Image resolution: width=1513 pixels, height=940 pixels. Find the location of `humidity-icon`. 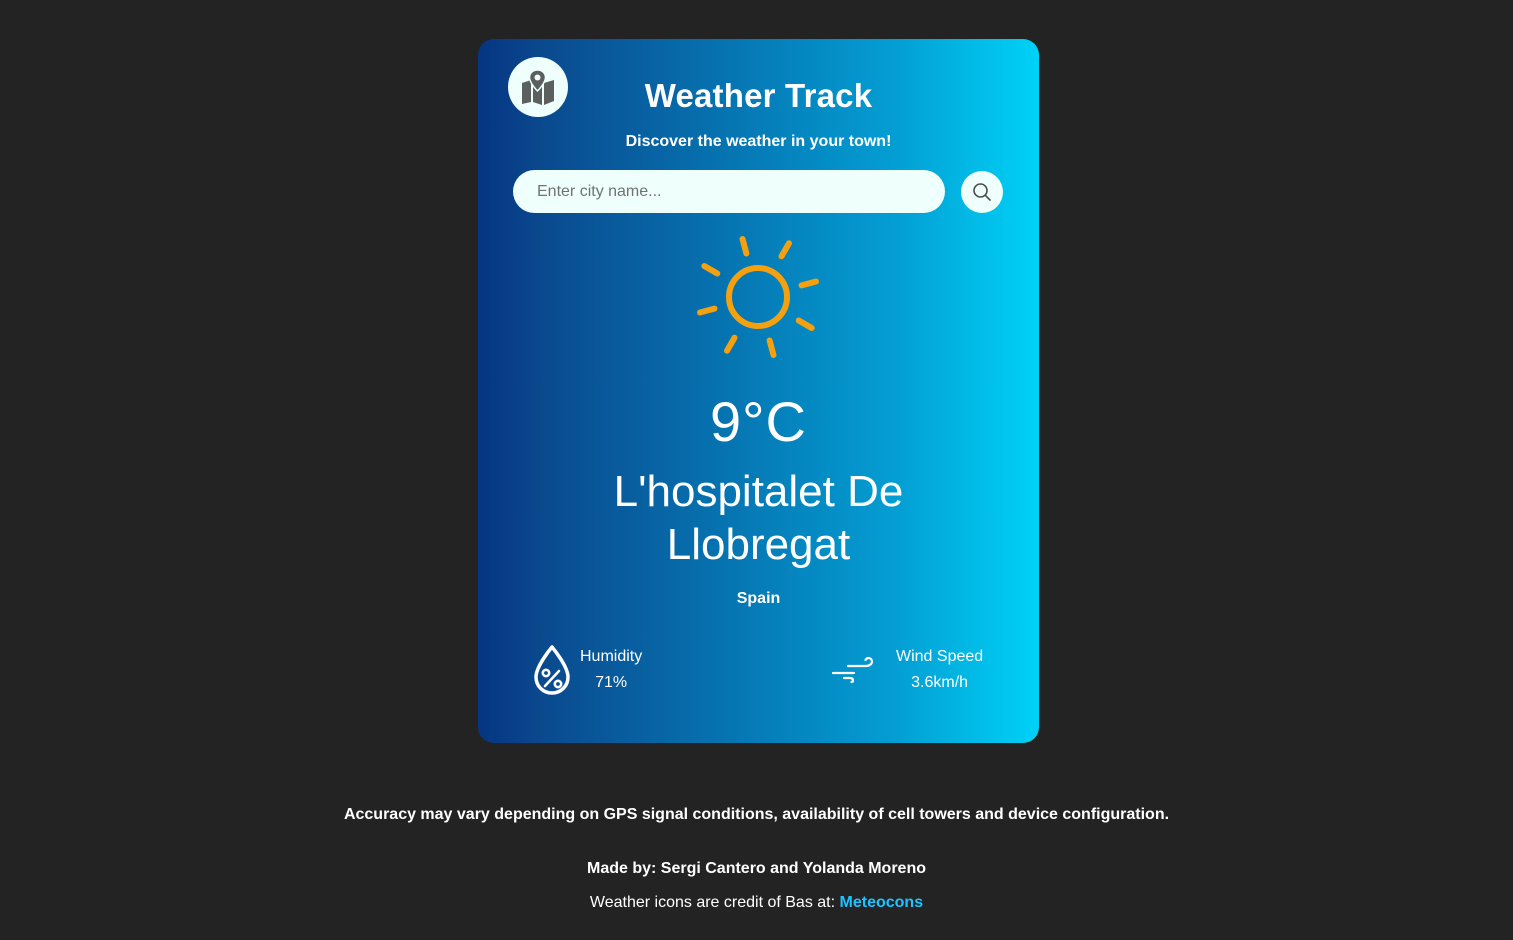

humidity-icon is located at coordinates (552, 670).